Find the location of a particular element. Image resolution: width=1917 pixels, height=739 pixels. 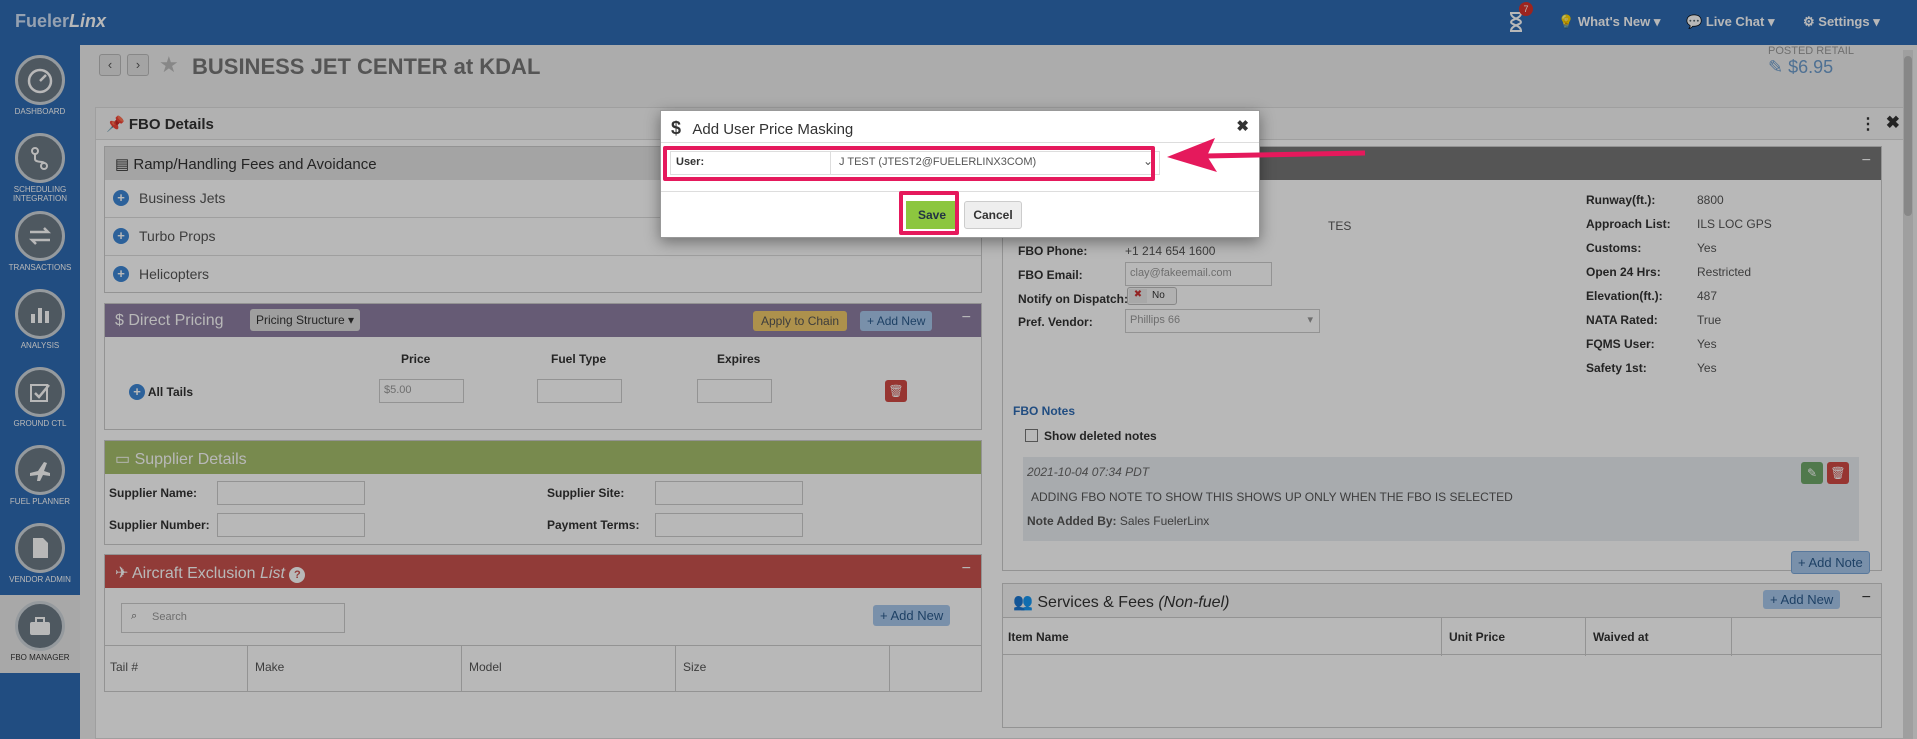

save-button-highlight is located at coordinates (929, 213).